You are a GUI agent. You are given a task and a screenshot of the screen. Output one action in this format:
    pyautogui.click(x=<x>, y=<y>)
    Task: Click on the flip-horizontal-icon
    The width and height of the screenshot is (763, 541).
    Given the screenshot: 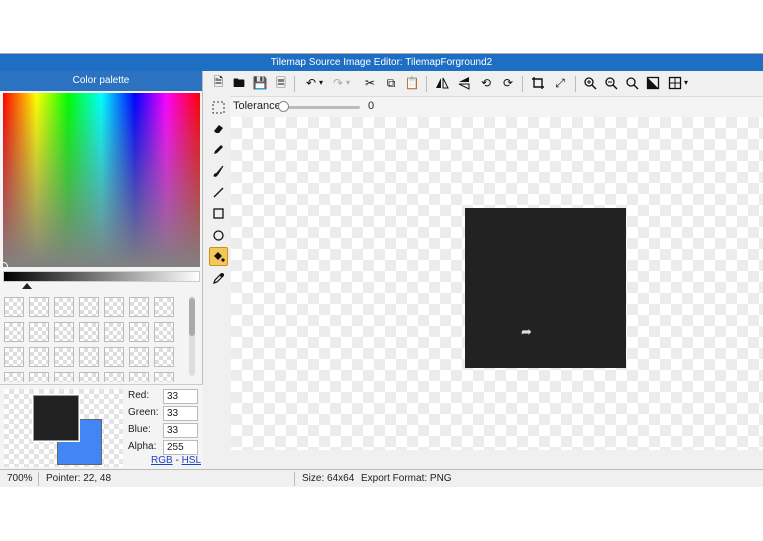 What is the action you would take?
    pyautogui.click(x=442, y=83)
    